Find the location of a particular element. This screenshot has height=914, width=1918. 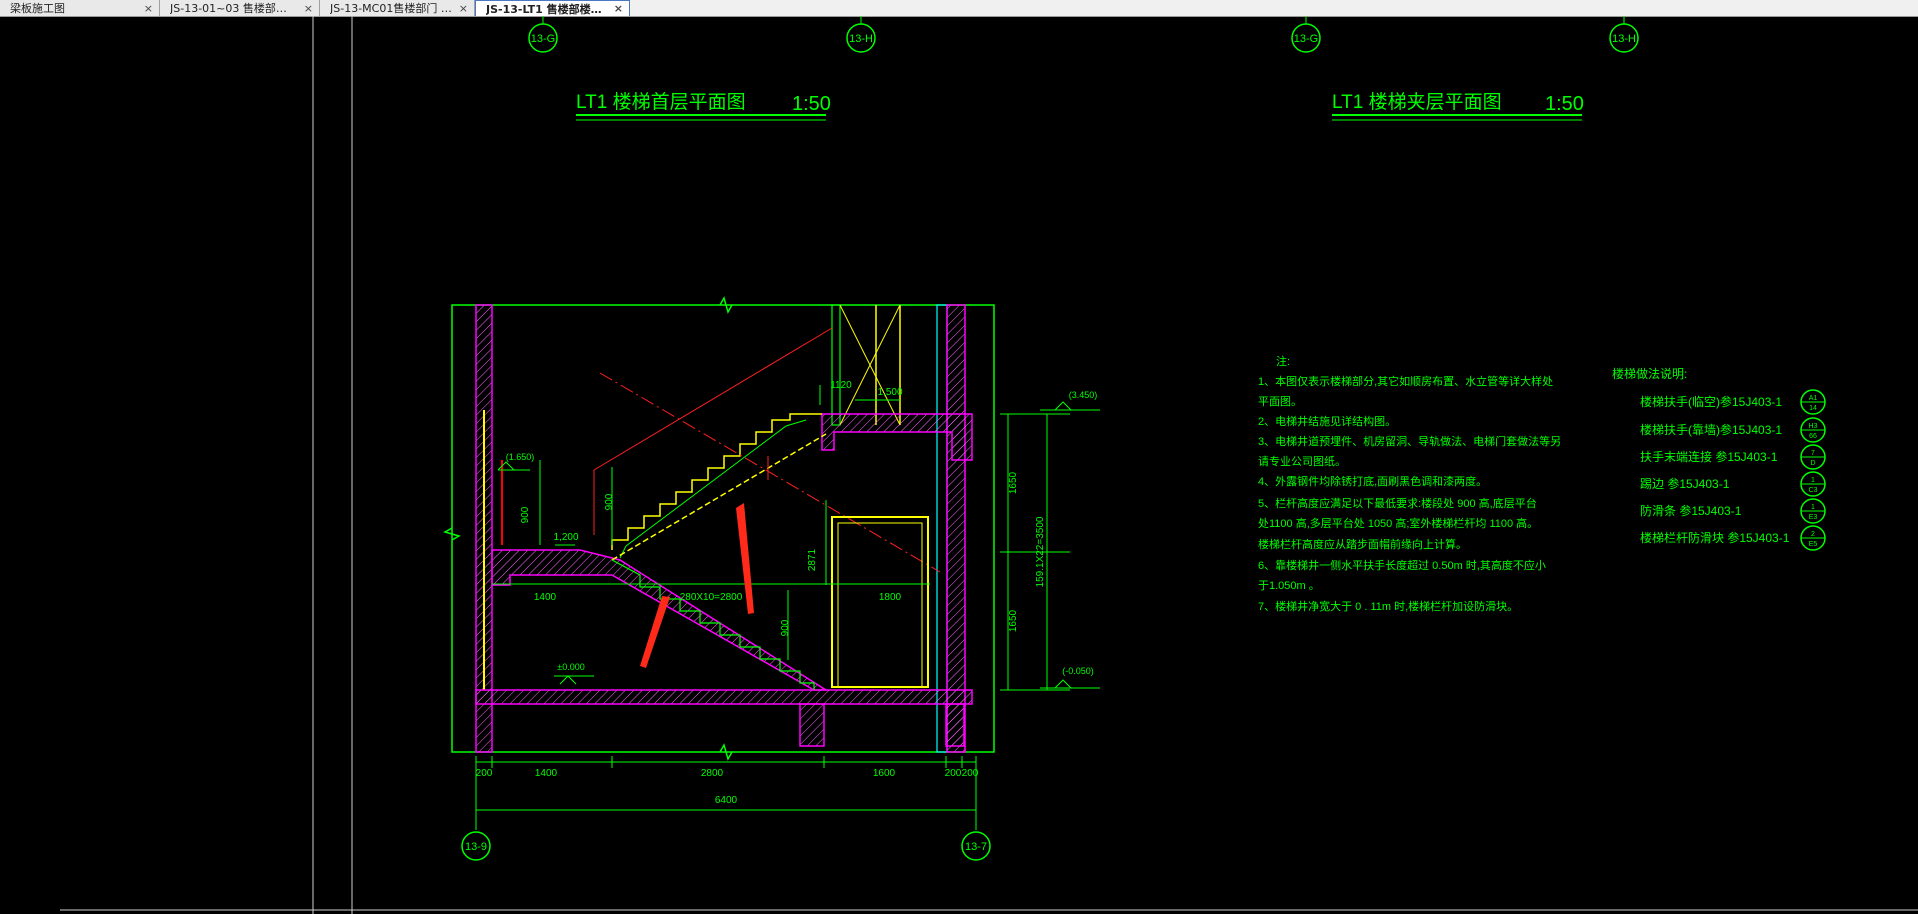

dim-1120: 1120 is located at coordinates (841, 385).